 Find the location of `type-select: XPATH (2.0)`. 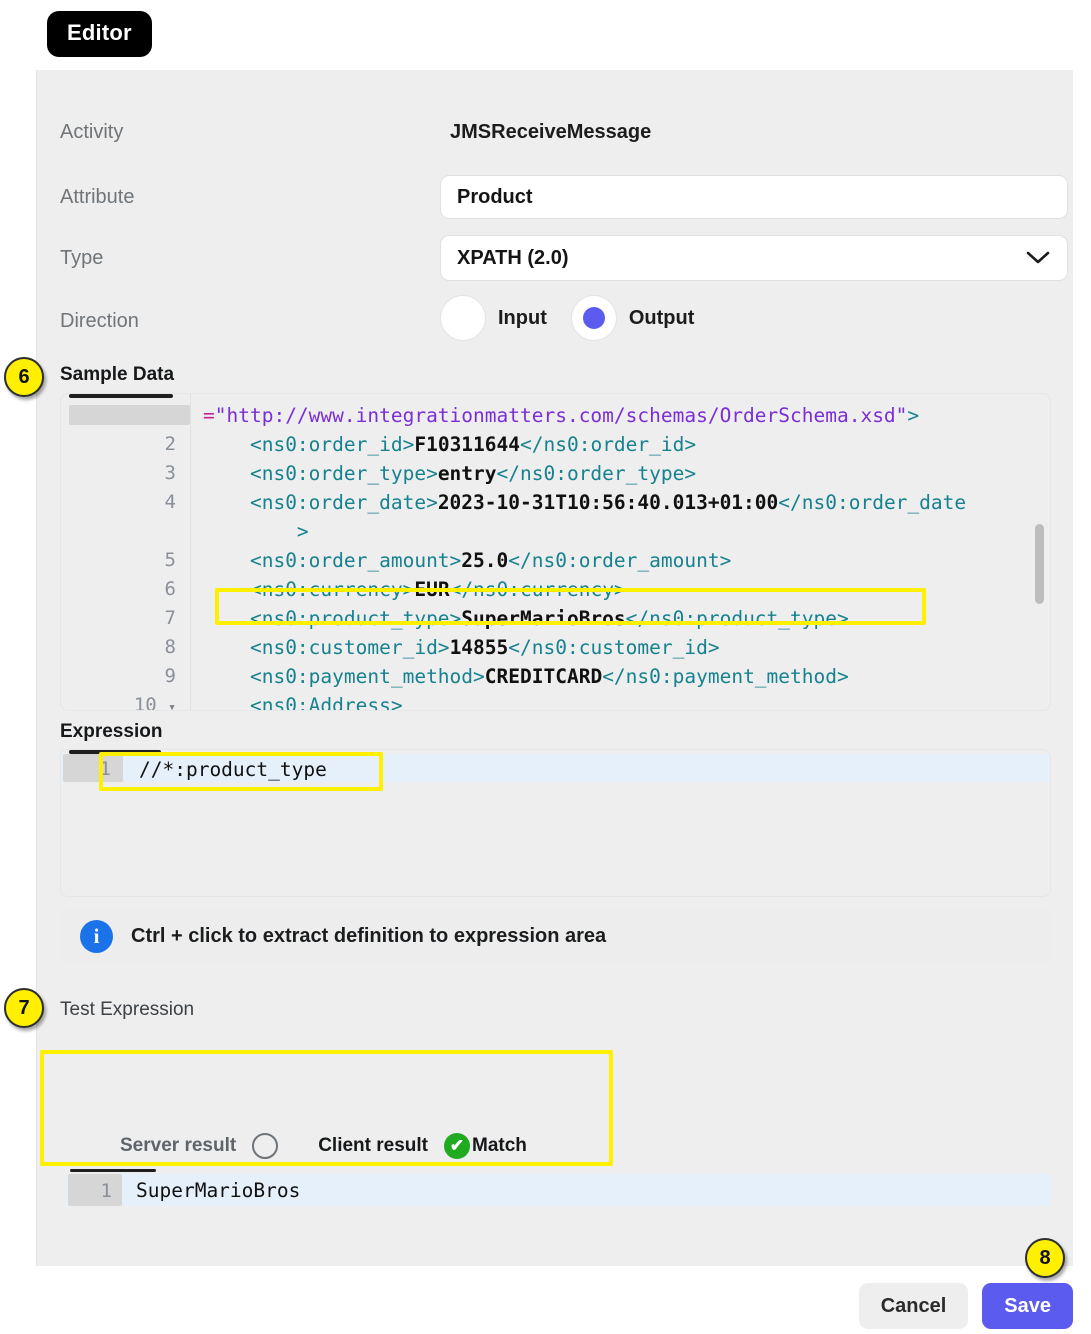

type-select: XPATH (2.0) is located at coordinates (754, 258).